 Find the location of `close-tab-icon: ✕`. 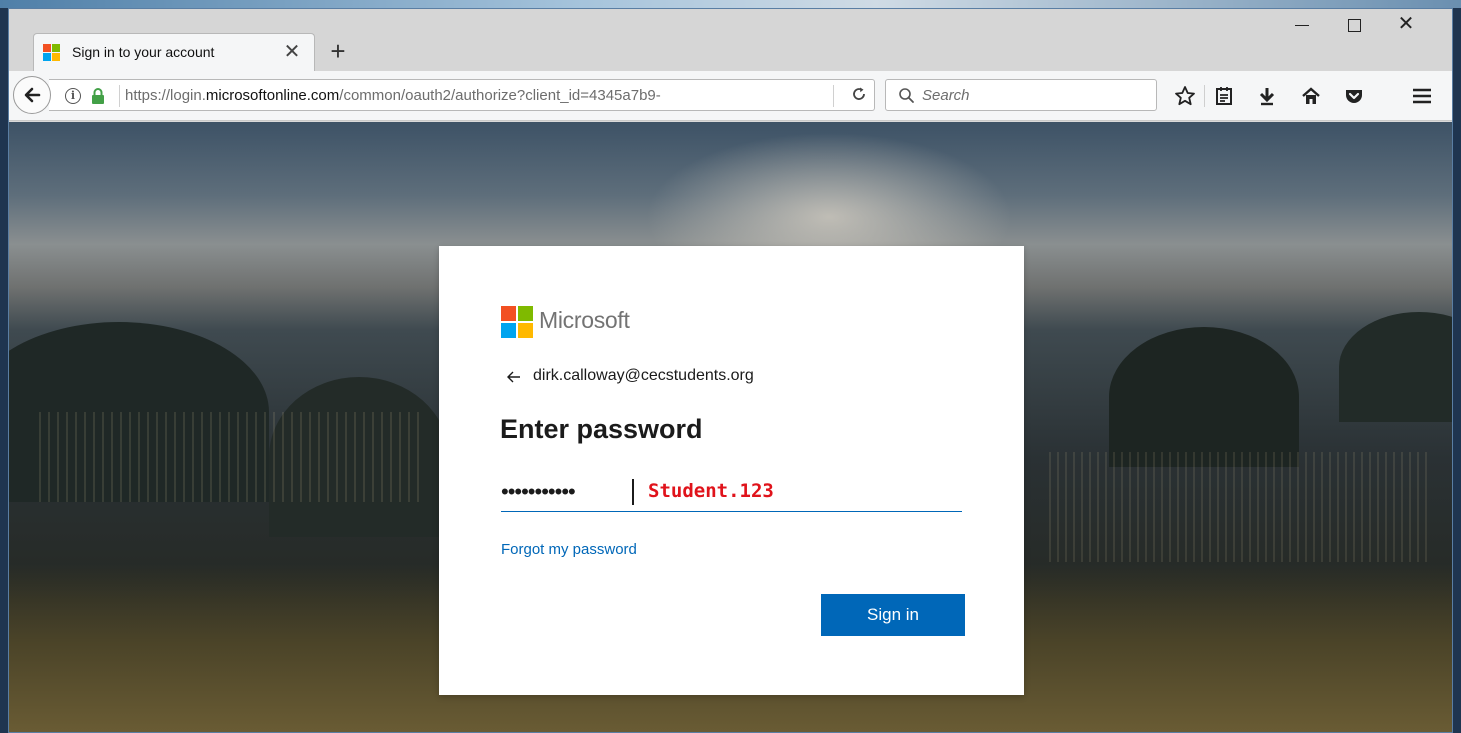

close-tab-icon: ✕ is located at coordinates (292, 52).